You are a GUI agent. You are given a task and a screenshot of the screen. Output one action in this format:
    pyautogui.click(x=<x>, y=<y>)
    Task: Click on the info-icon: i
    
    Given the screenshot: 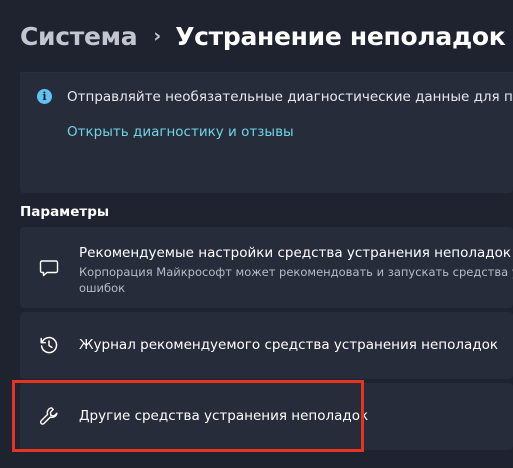 What is the action you would take?
    pyautogui.click(x=44, y=96)
    